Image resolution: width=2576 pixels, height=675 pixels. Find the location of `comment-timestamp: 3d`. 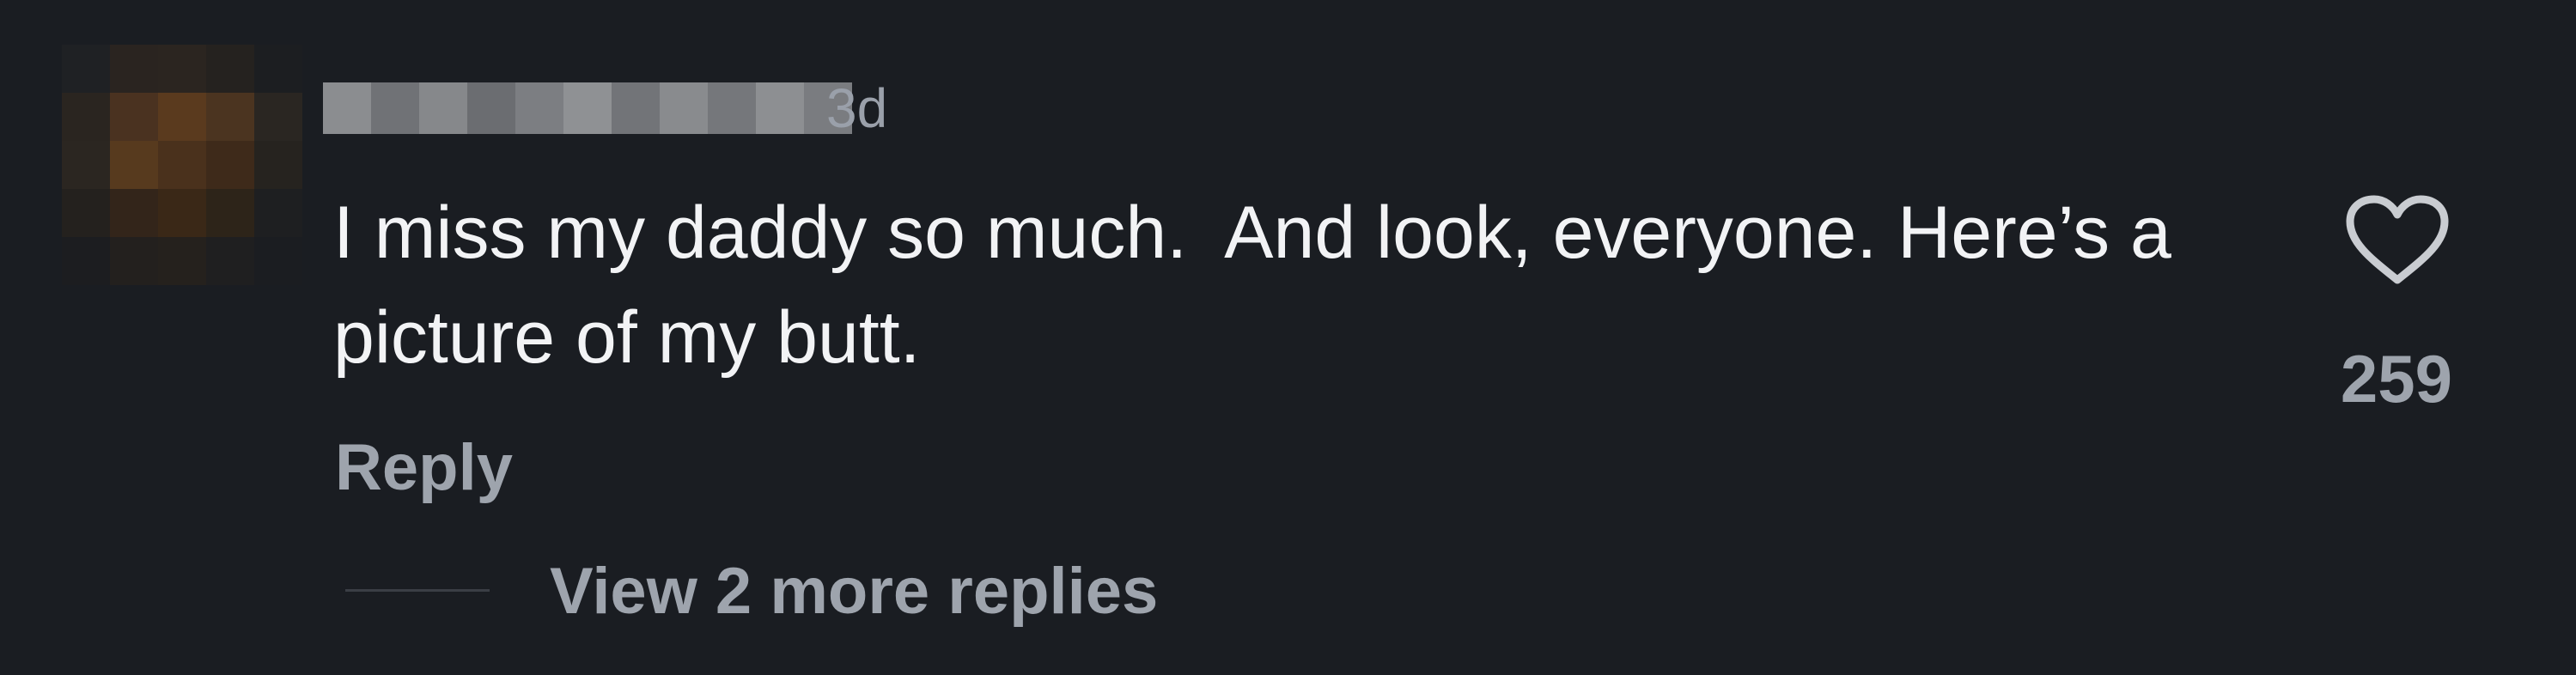

comment-timestamp: 3d is located at coordinates (857, 108).